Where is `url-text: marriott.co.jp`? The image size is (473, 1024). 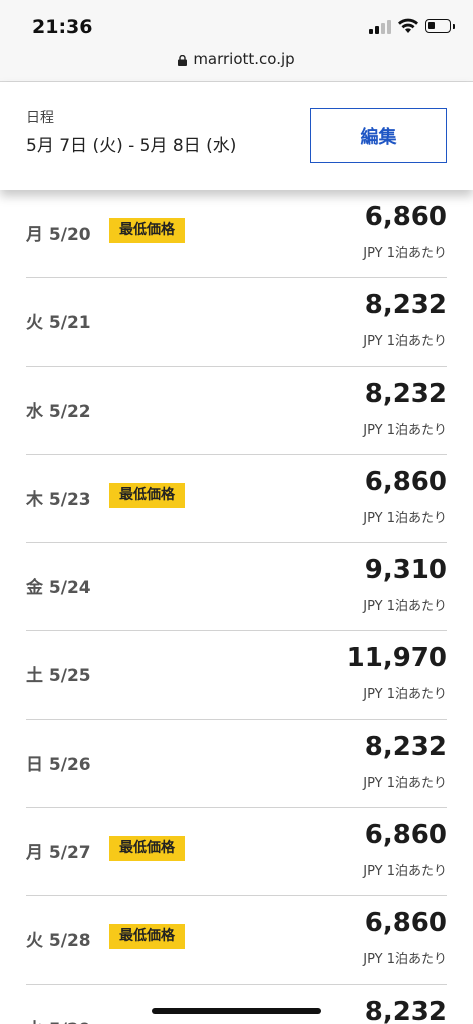 url-text: marriott.co.jp is located at coordinates (243, 59).